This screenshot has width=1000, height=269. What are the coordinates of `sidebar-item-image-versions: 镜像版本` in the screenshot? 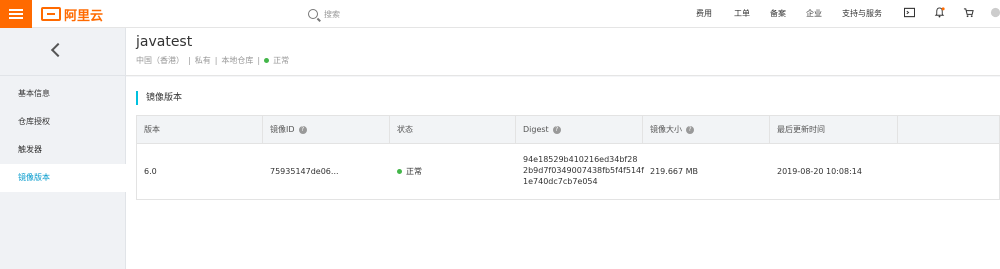 It's located at (63, 178).